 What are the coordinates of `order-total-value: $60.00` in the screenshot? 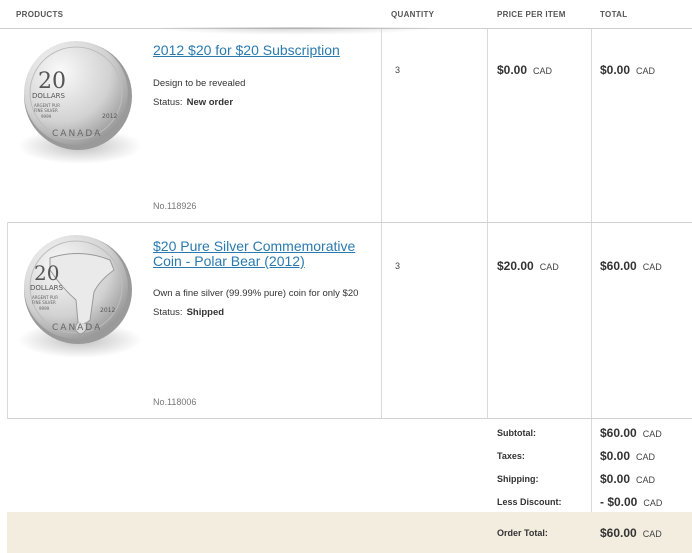 It's located at (618, 533).